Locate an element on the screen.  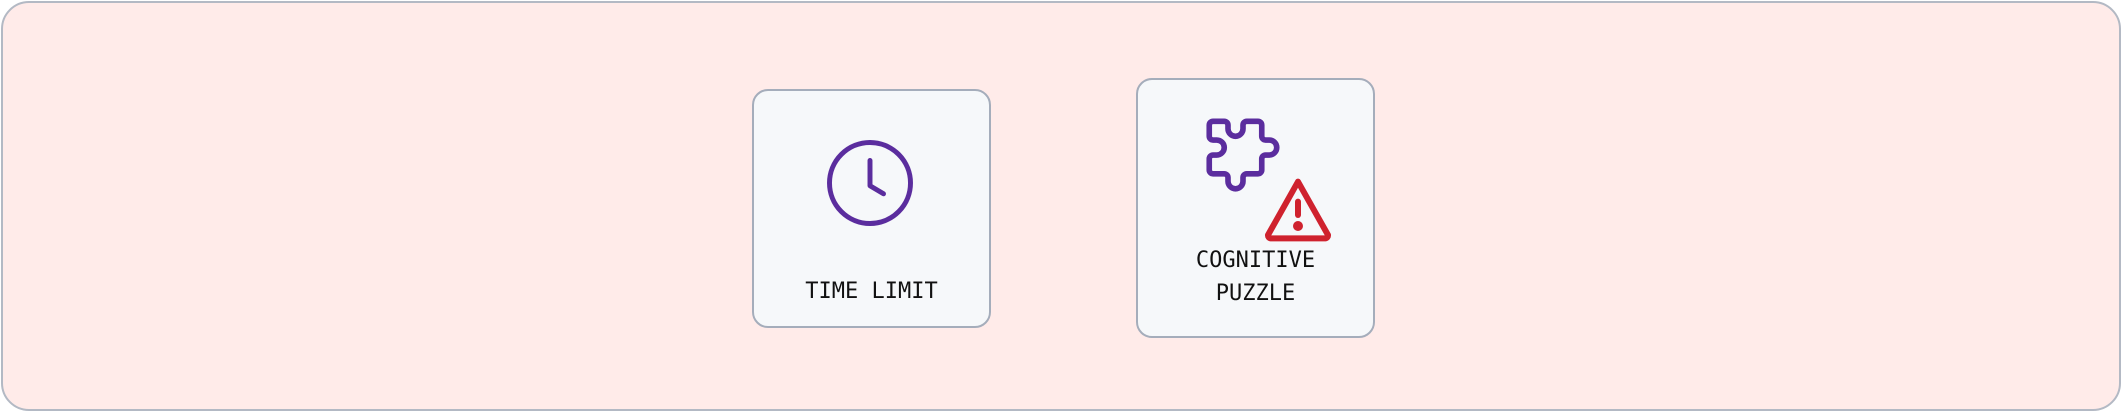
alert-triangle-icon is located at coordinates (1298, 210).